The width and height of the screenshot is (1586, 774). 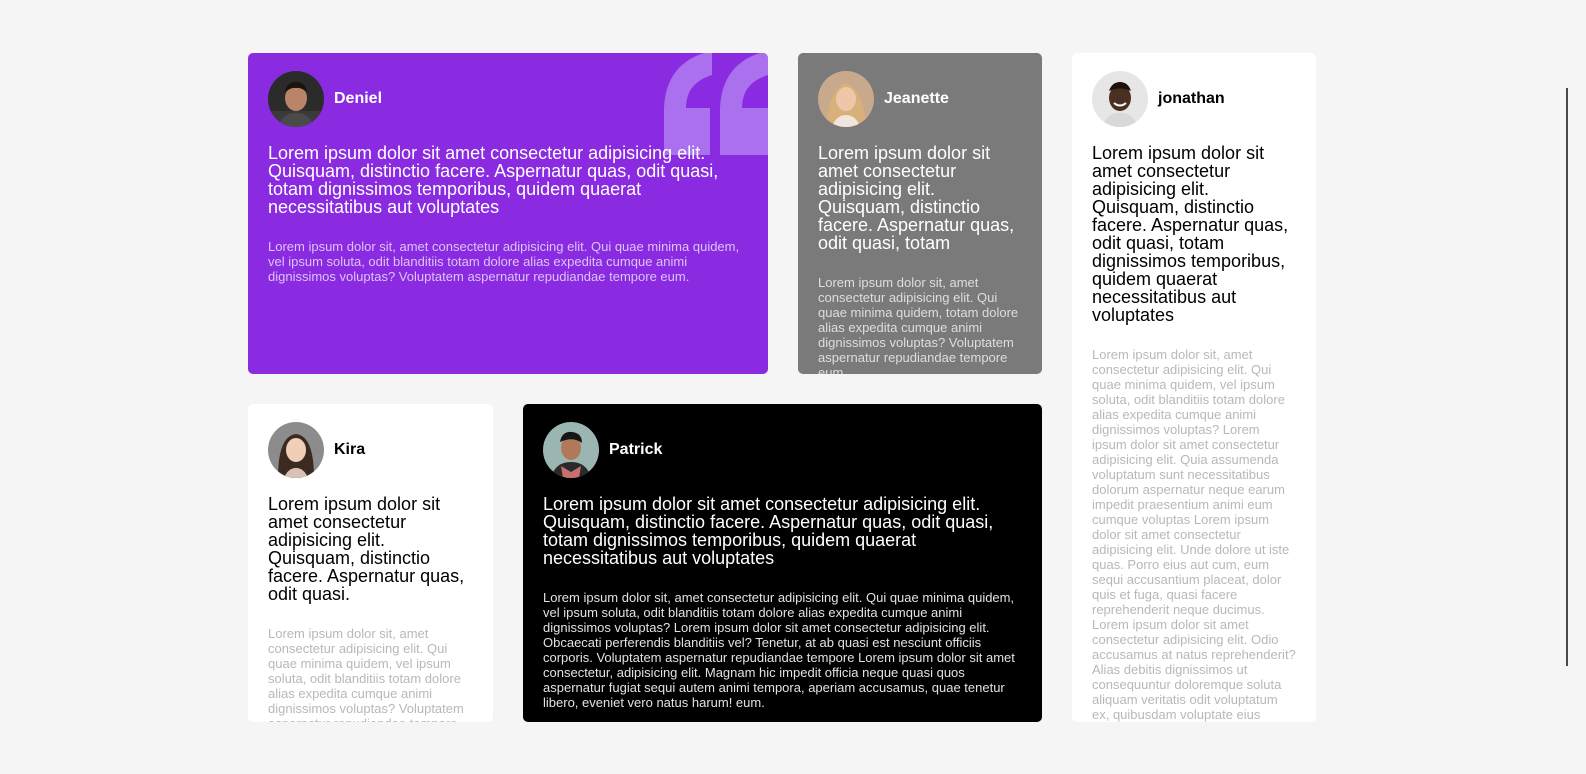 What do you see at coordinates (296, 450) in the screenshot?
I see `avatar-kira` at bounding box center [296, 450].